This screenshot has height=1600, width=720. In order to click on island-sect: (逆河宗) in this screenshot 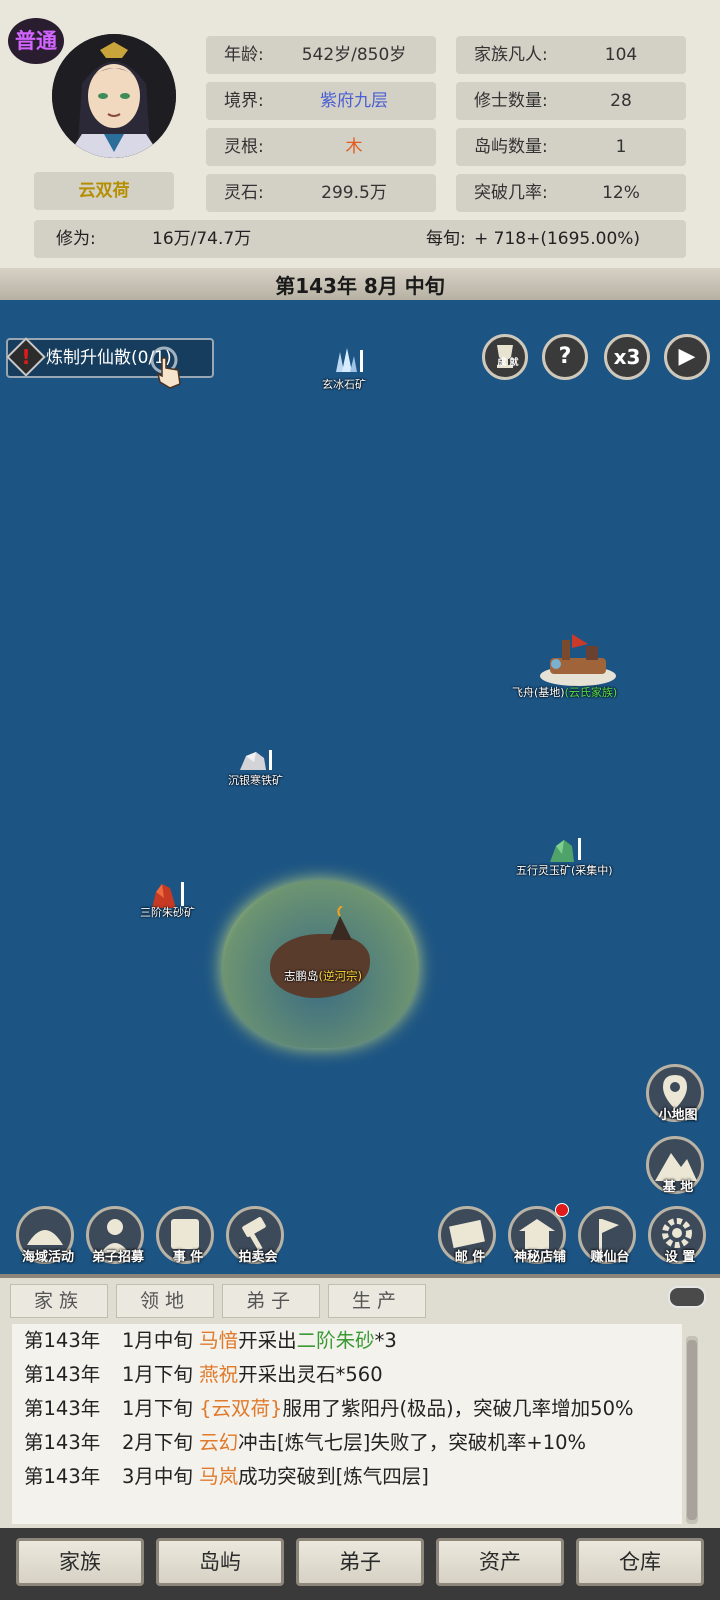, I will do `click(340, 976)`.